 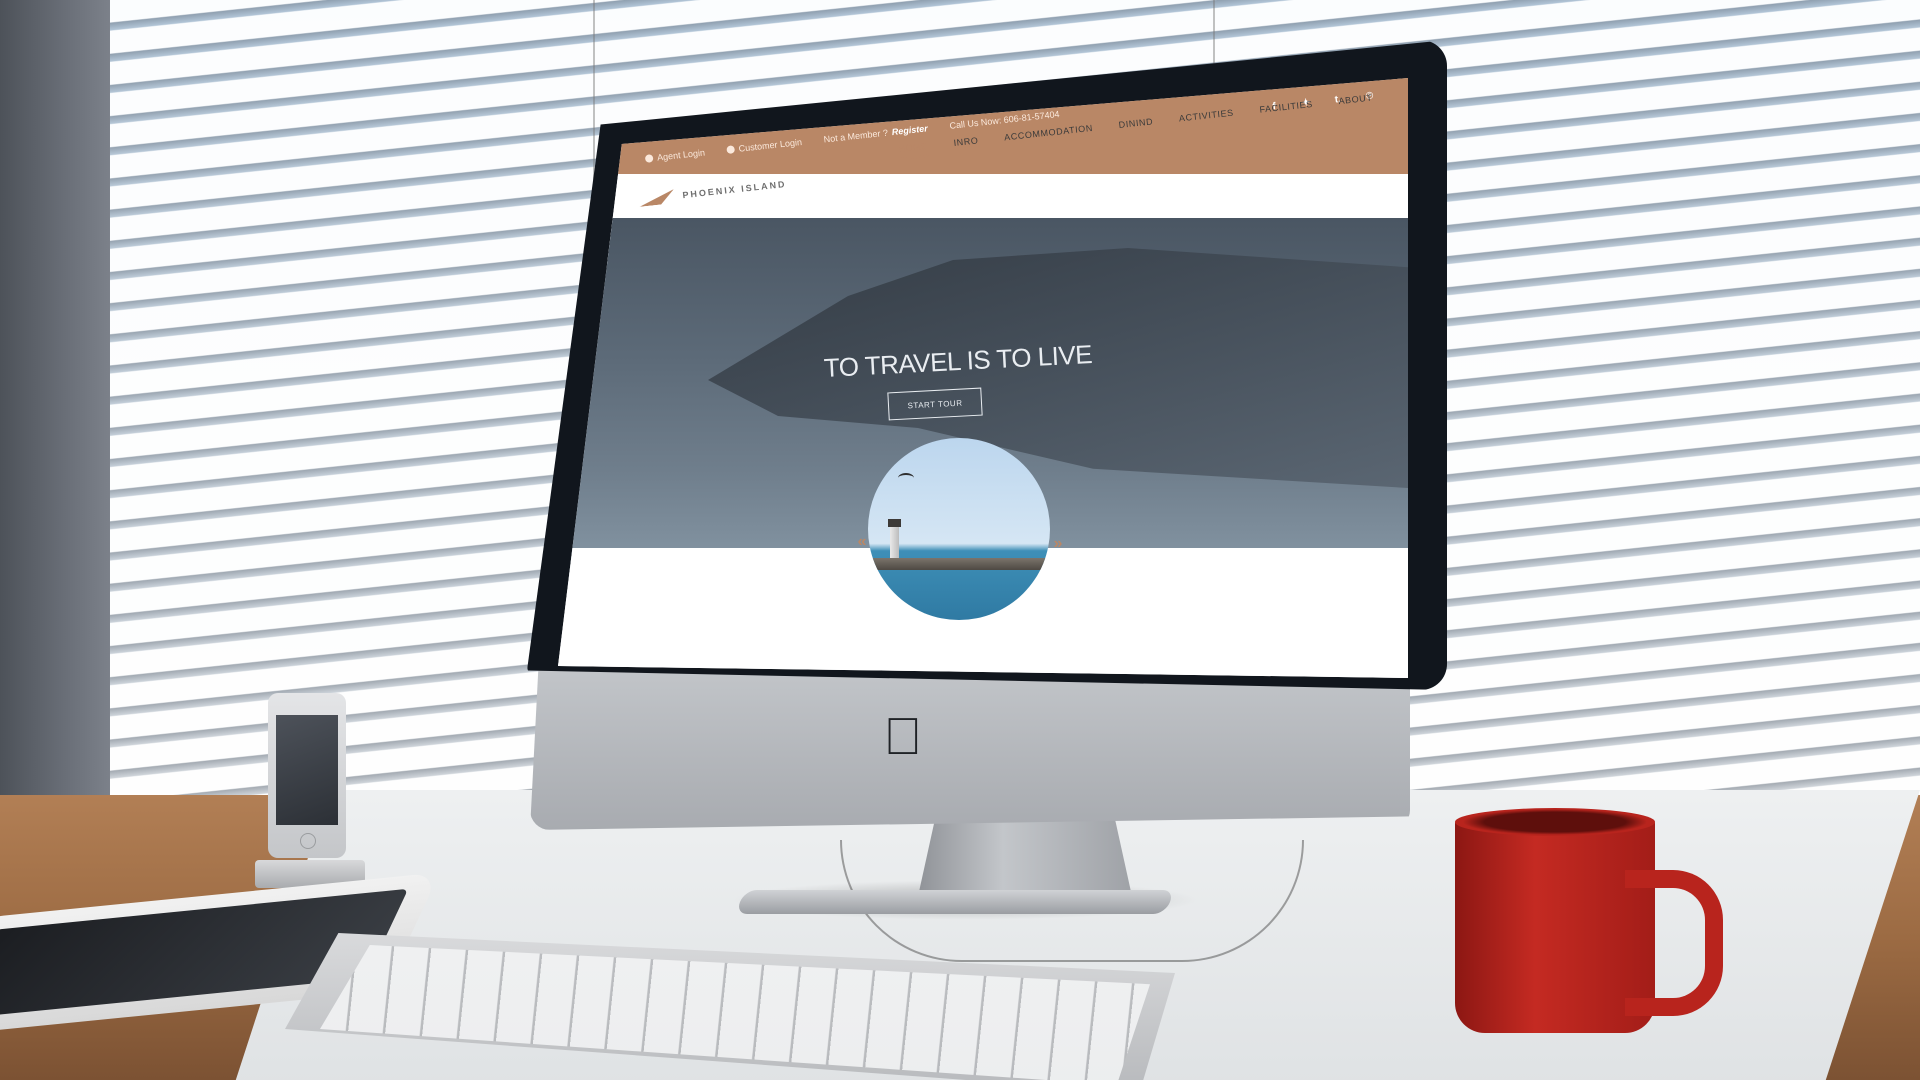 I want to click on smartphone, so click(x=307, y=775).